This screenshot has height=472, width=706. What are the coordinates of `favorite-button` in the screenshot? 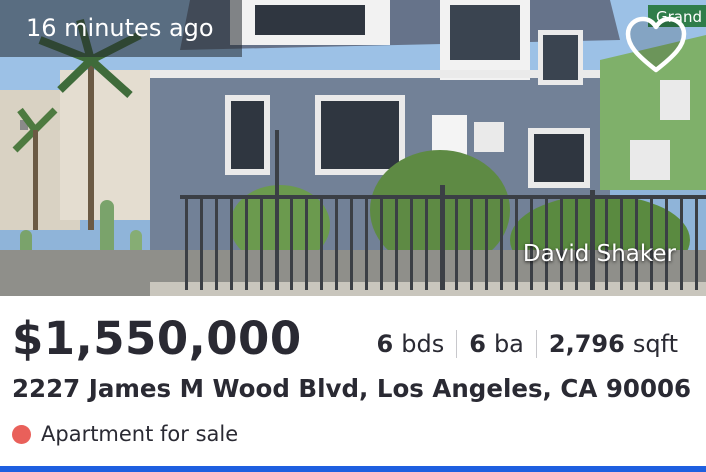 It's located at (656, 46).